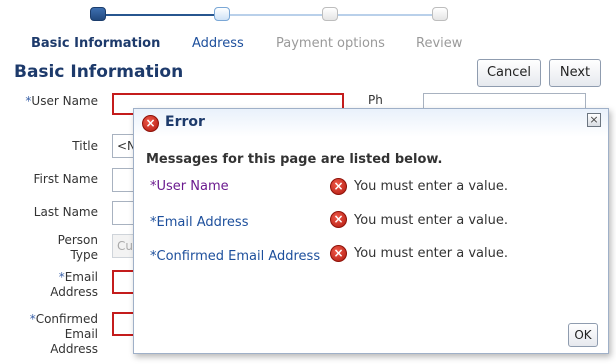 Image resolution: width=616 pixels, height=364 pixels. What do you see at coordinates (440, 14) in the screenshot?
I see `train-stop-review` at bounding box center [440, 14].